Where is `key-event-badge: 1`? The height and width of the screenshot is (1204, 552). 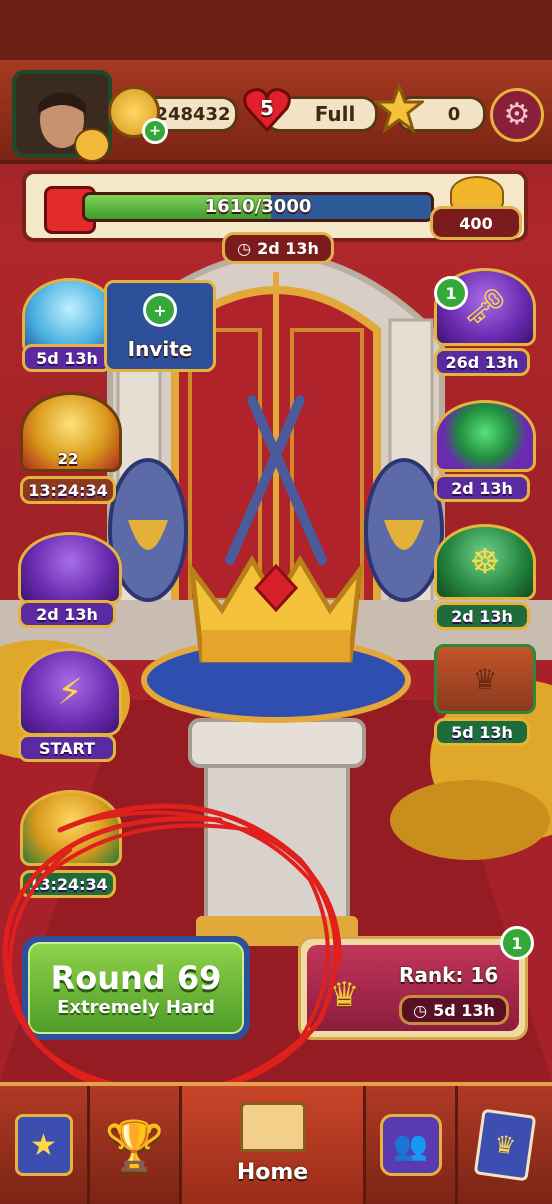 key-event-badge: 1 is located at coordinates (451, 293).